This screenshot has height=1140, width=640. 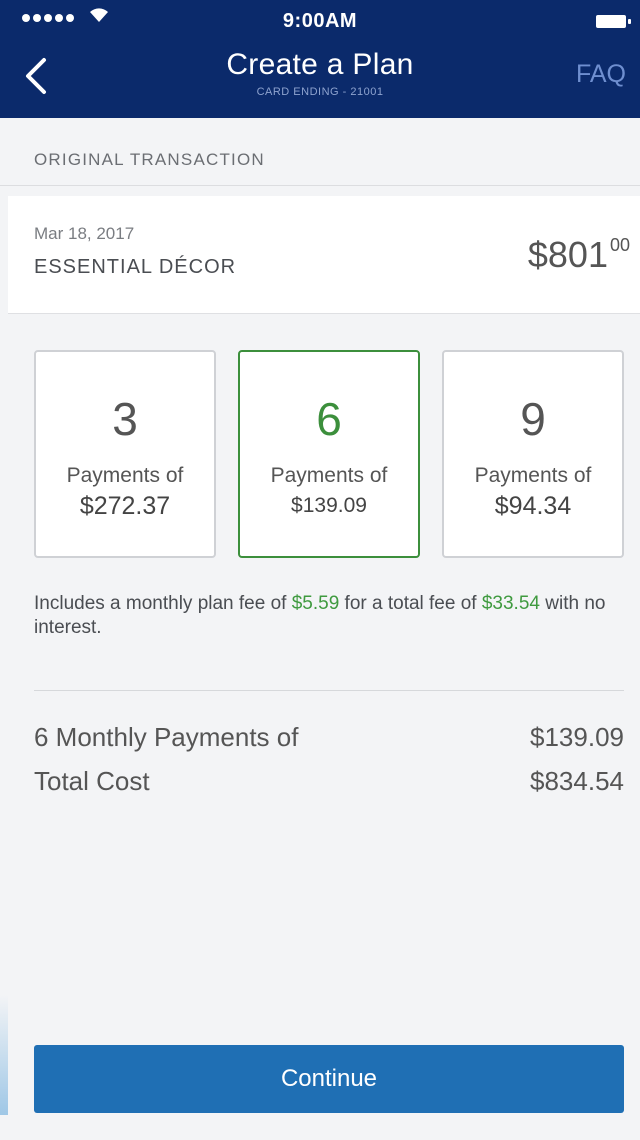 I want to click on transaction-amount: $801 00, so click(x=579, y=255).